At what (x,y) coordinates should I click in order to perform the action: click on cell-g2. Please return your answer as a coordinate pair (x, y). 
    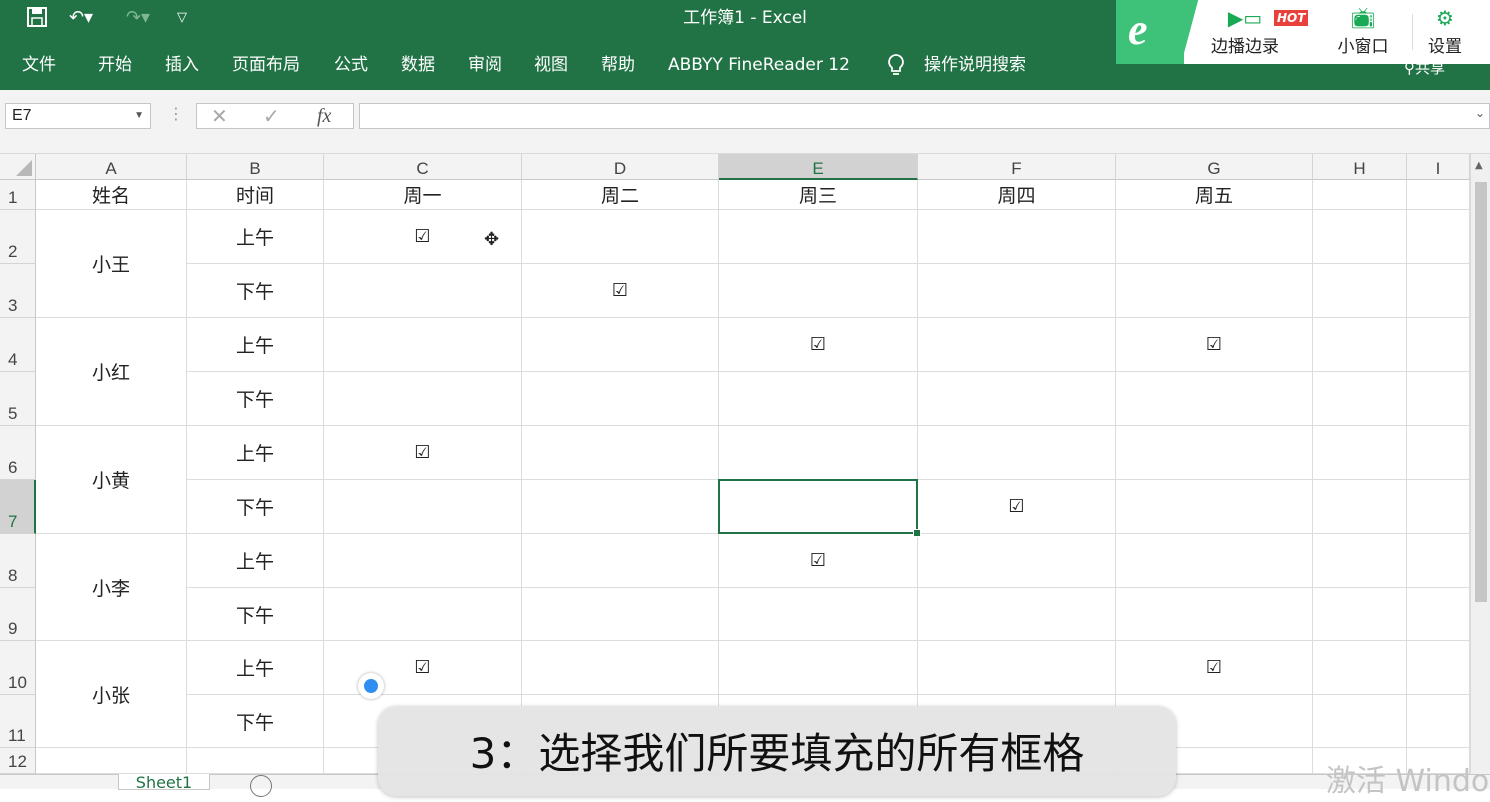
    Looking at the image, I should click on (1214, 237).